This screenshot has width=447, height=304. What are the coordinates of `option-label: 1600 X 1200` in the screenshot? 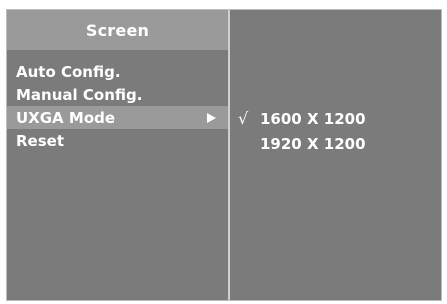 It's located at (313, 118).